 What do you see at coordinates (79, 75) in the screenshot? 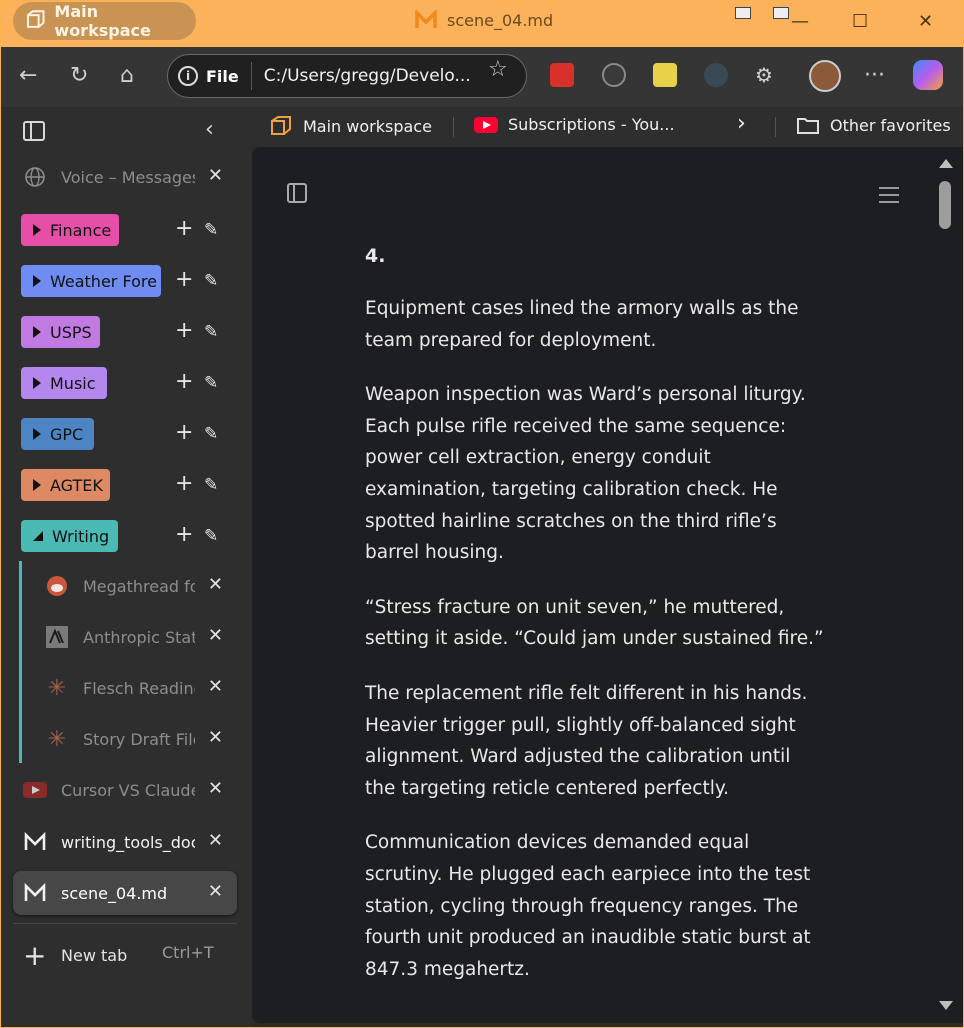
I see `refresh-button: ↻` at bounding box center [79, 75].